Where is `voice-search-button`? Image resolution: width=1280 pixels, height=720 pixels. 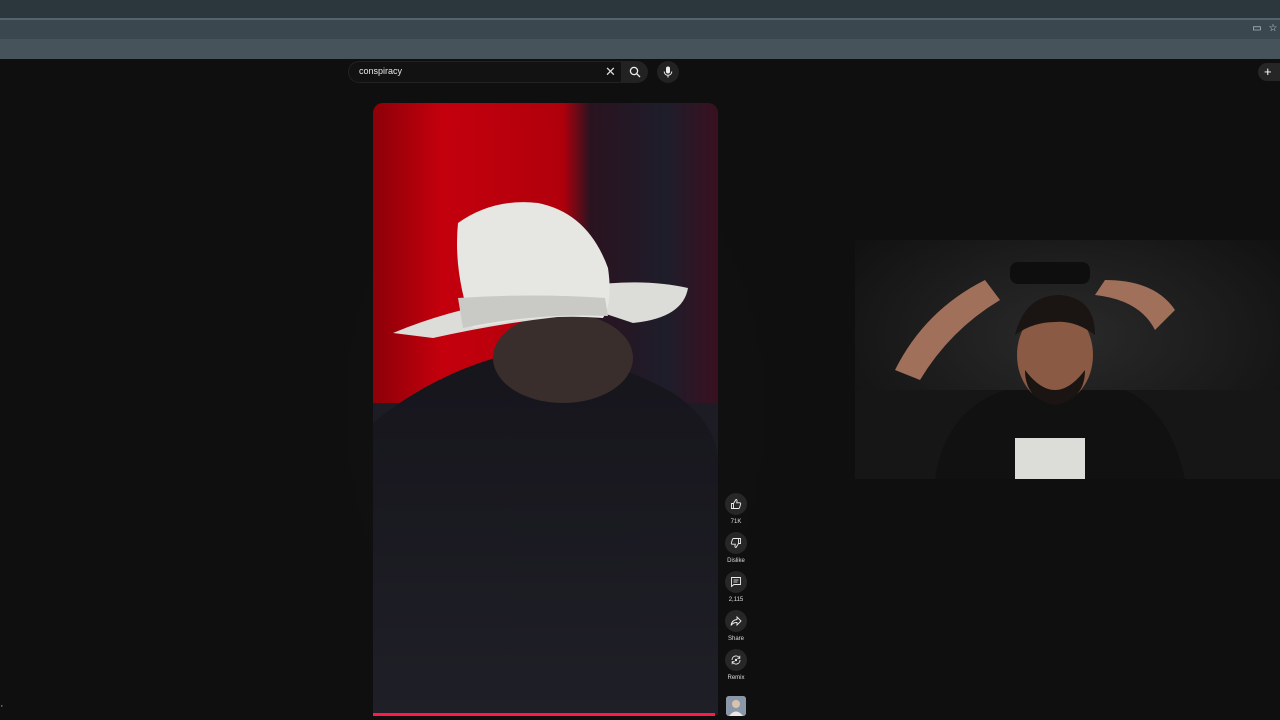 voice-search-button is located at coordinates (668, 72).